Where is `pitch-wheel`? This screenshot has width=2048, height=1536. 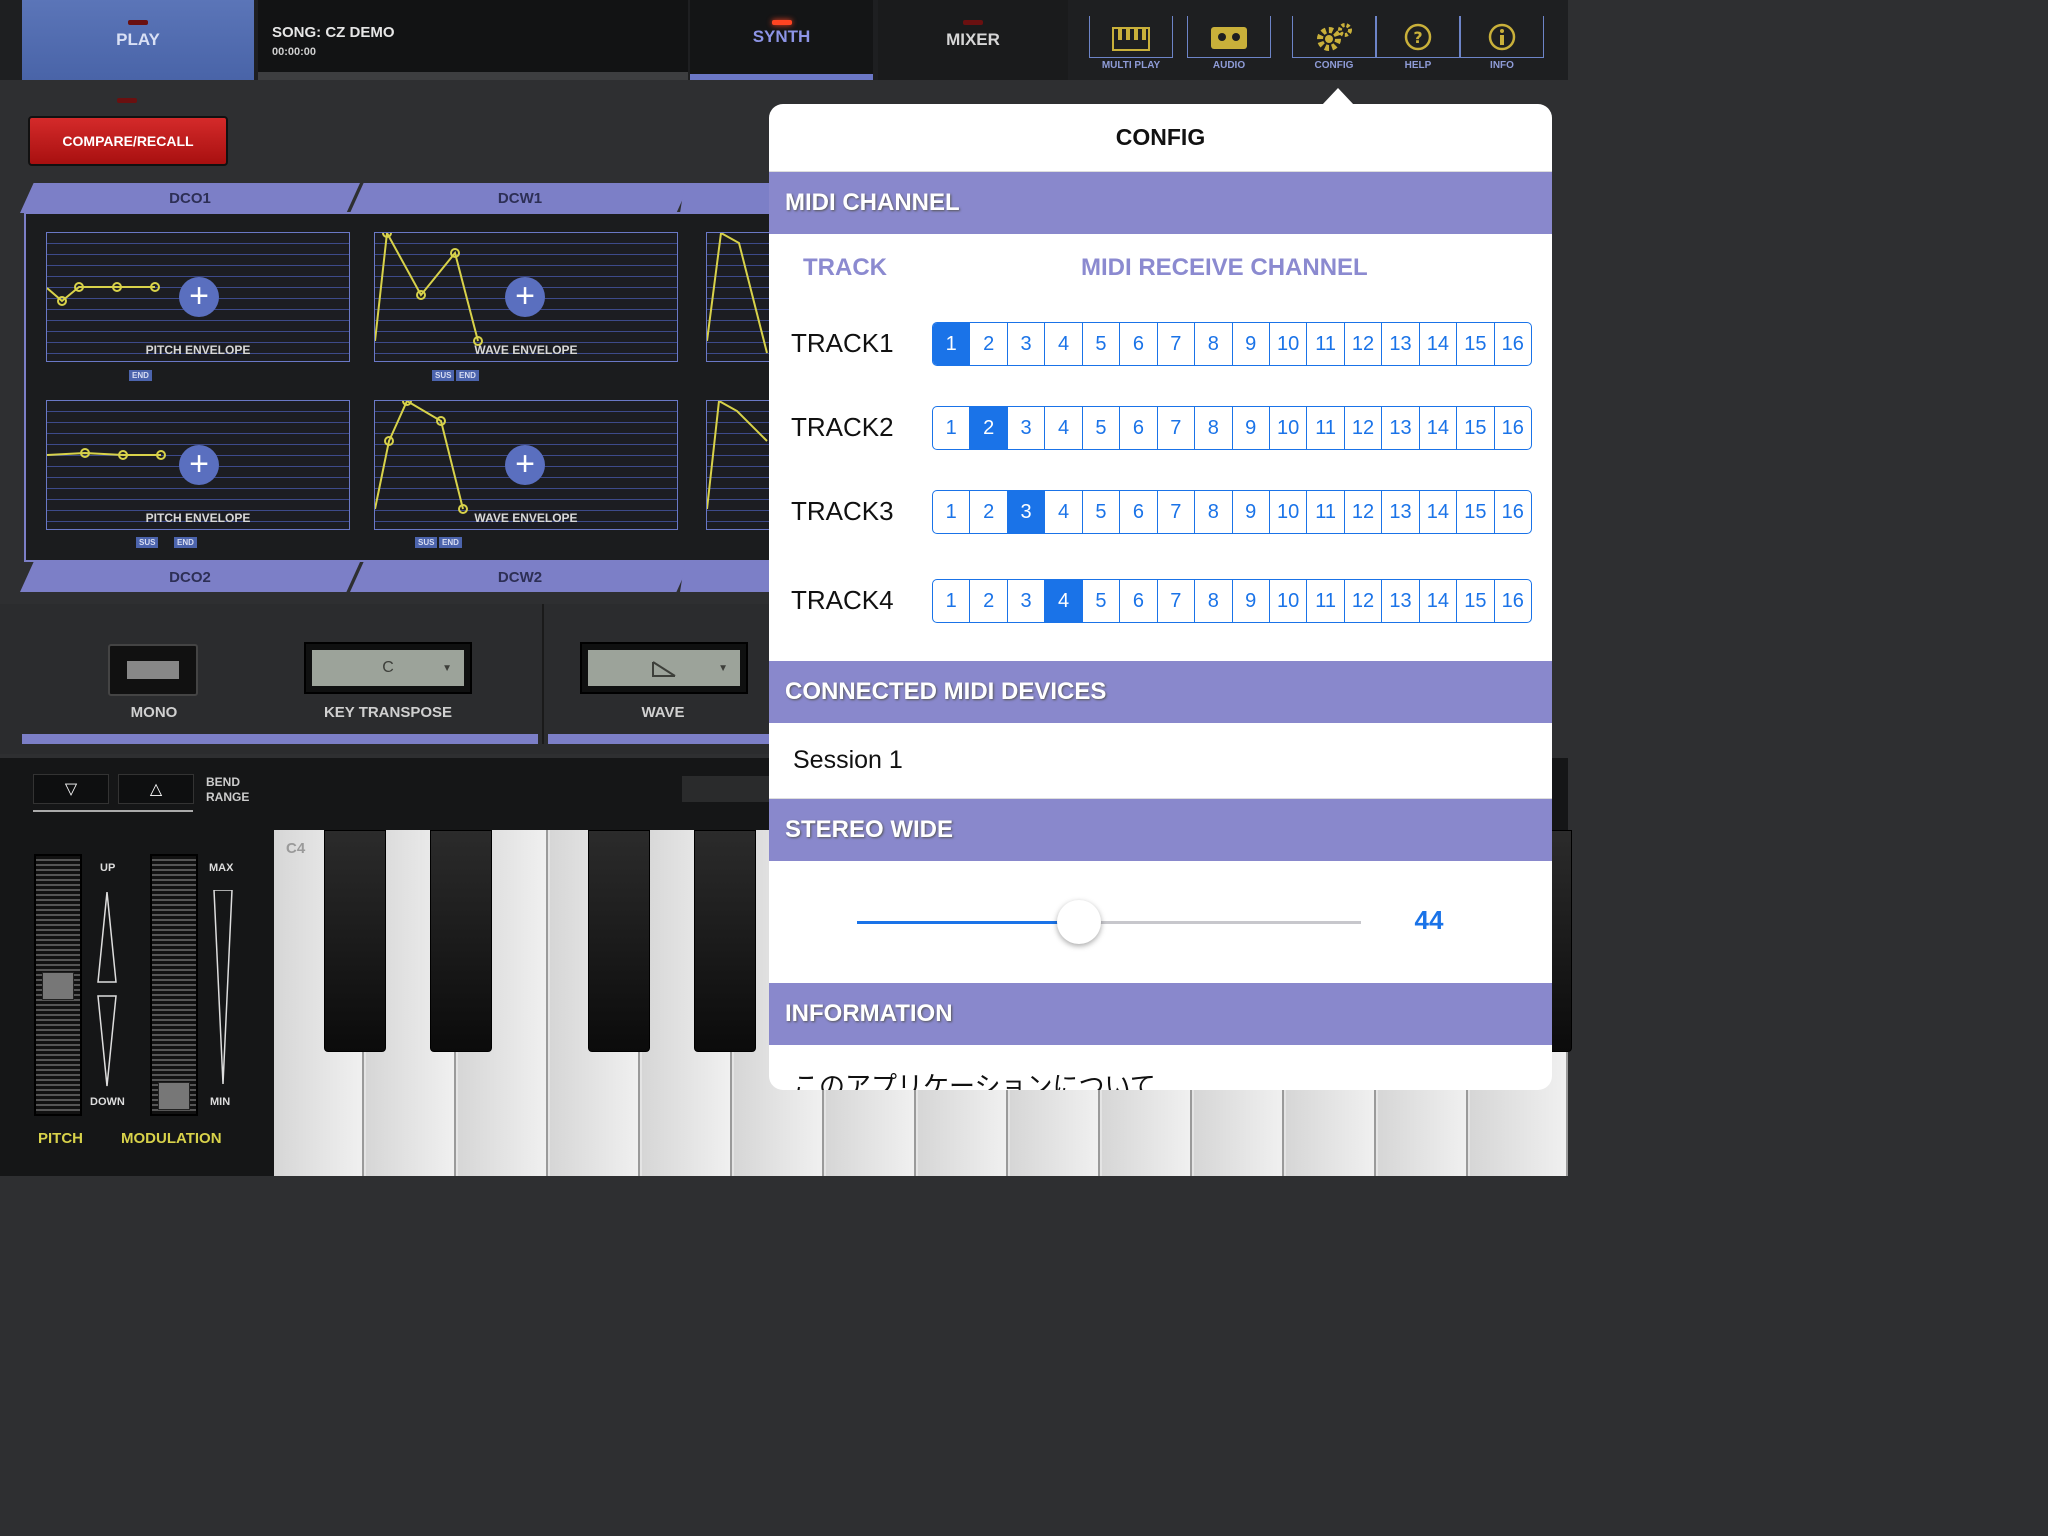
pitch-wheel is located at coordinates (58, 985).